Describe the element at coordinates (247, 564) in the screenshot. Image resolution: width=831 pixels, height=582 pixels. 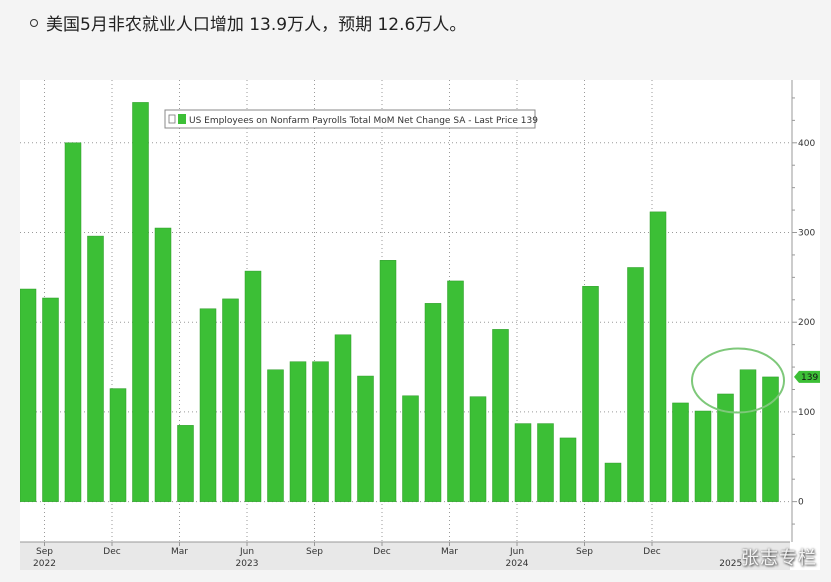
I see `x-year-label: 2023` at that location.